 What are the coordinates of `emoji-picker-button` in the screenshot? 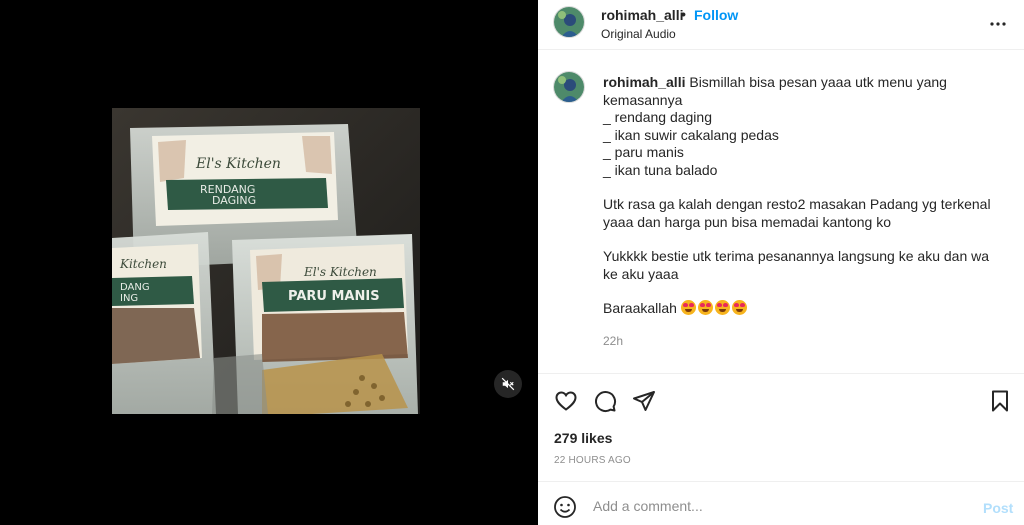 It's located at (565, 507).